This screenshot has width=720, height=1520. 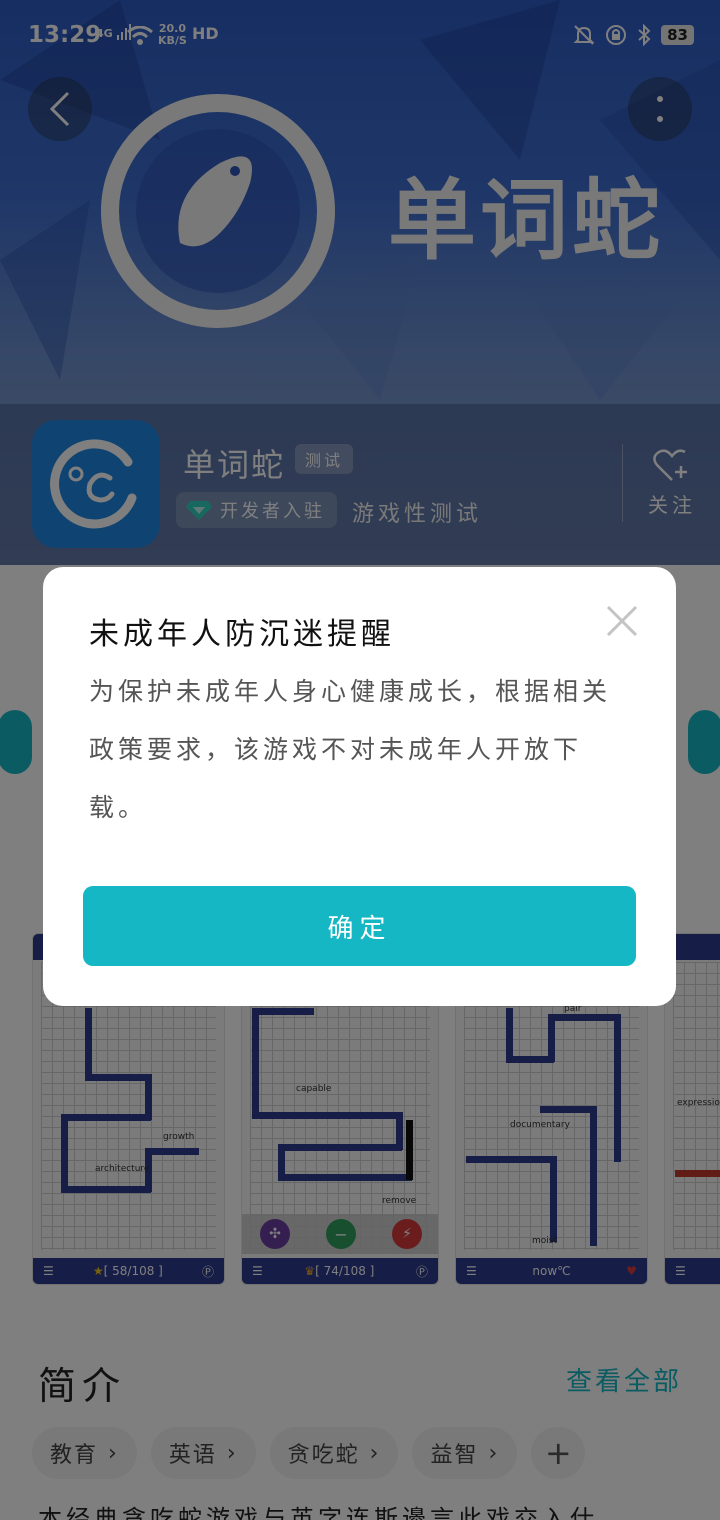 What do you see at coordinates (242, 634) in the screenshot?
I see `dialog-title: 未成年人防沉迷提醒` at bounding box center [242, 634].